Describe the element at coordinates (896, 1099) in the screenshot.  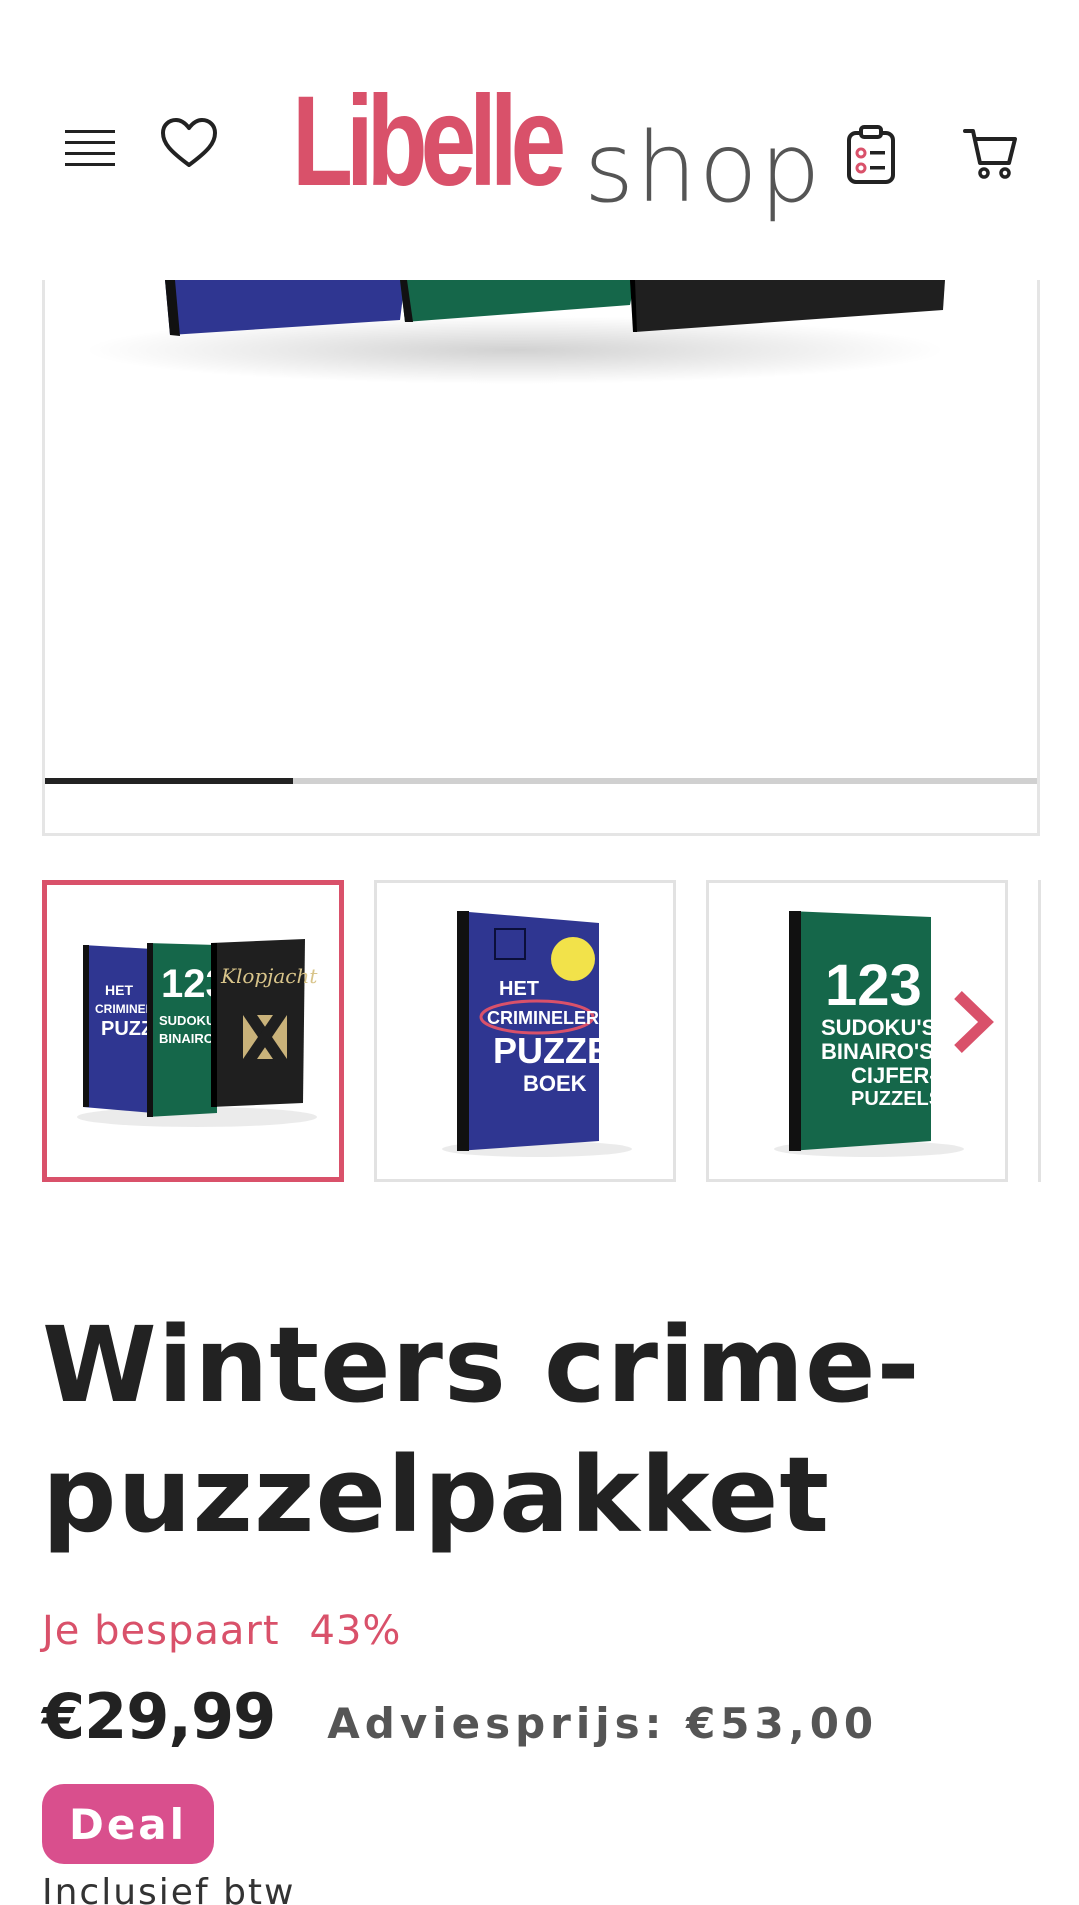
I see `book3-l5: PUZZELS` at that location.